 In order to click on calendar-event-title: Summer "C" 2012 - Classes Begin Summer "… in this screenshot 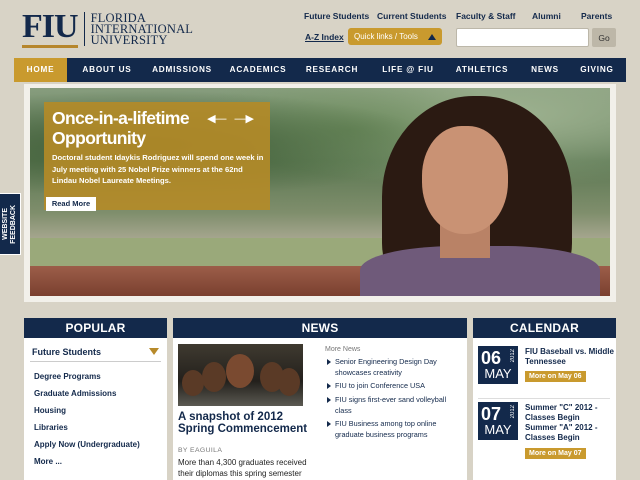, I will do `click(570, 423)`.